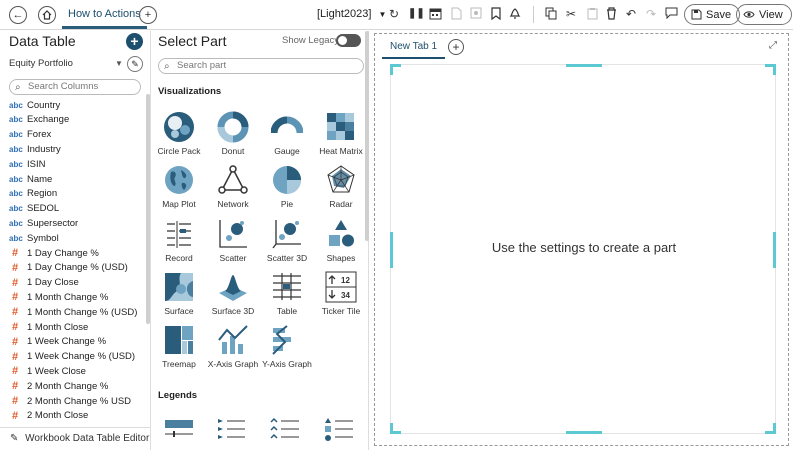  Describe the element at coordinates (179, 186) in the screenshot. I see `part-map-plot: Map Plot` at that location.